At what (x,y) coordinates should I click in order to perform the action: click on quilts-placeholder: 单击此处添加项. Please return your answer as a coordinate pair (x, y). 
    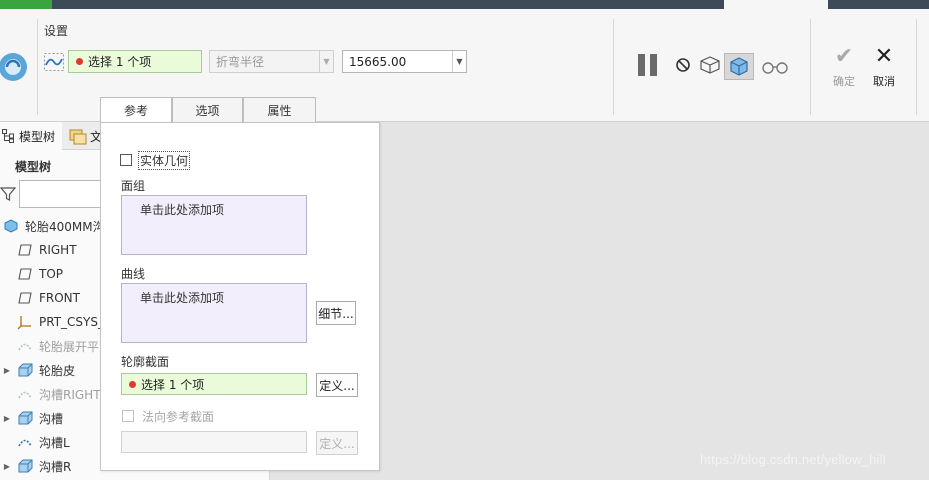
    Looking at the image, I should click on (182, 210).